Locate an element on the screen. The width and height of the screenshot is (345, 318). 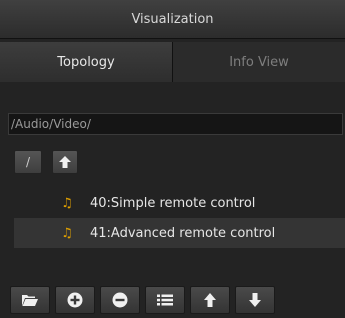
view-tabs: Topology Info View is located at coordinates (172, 62).